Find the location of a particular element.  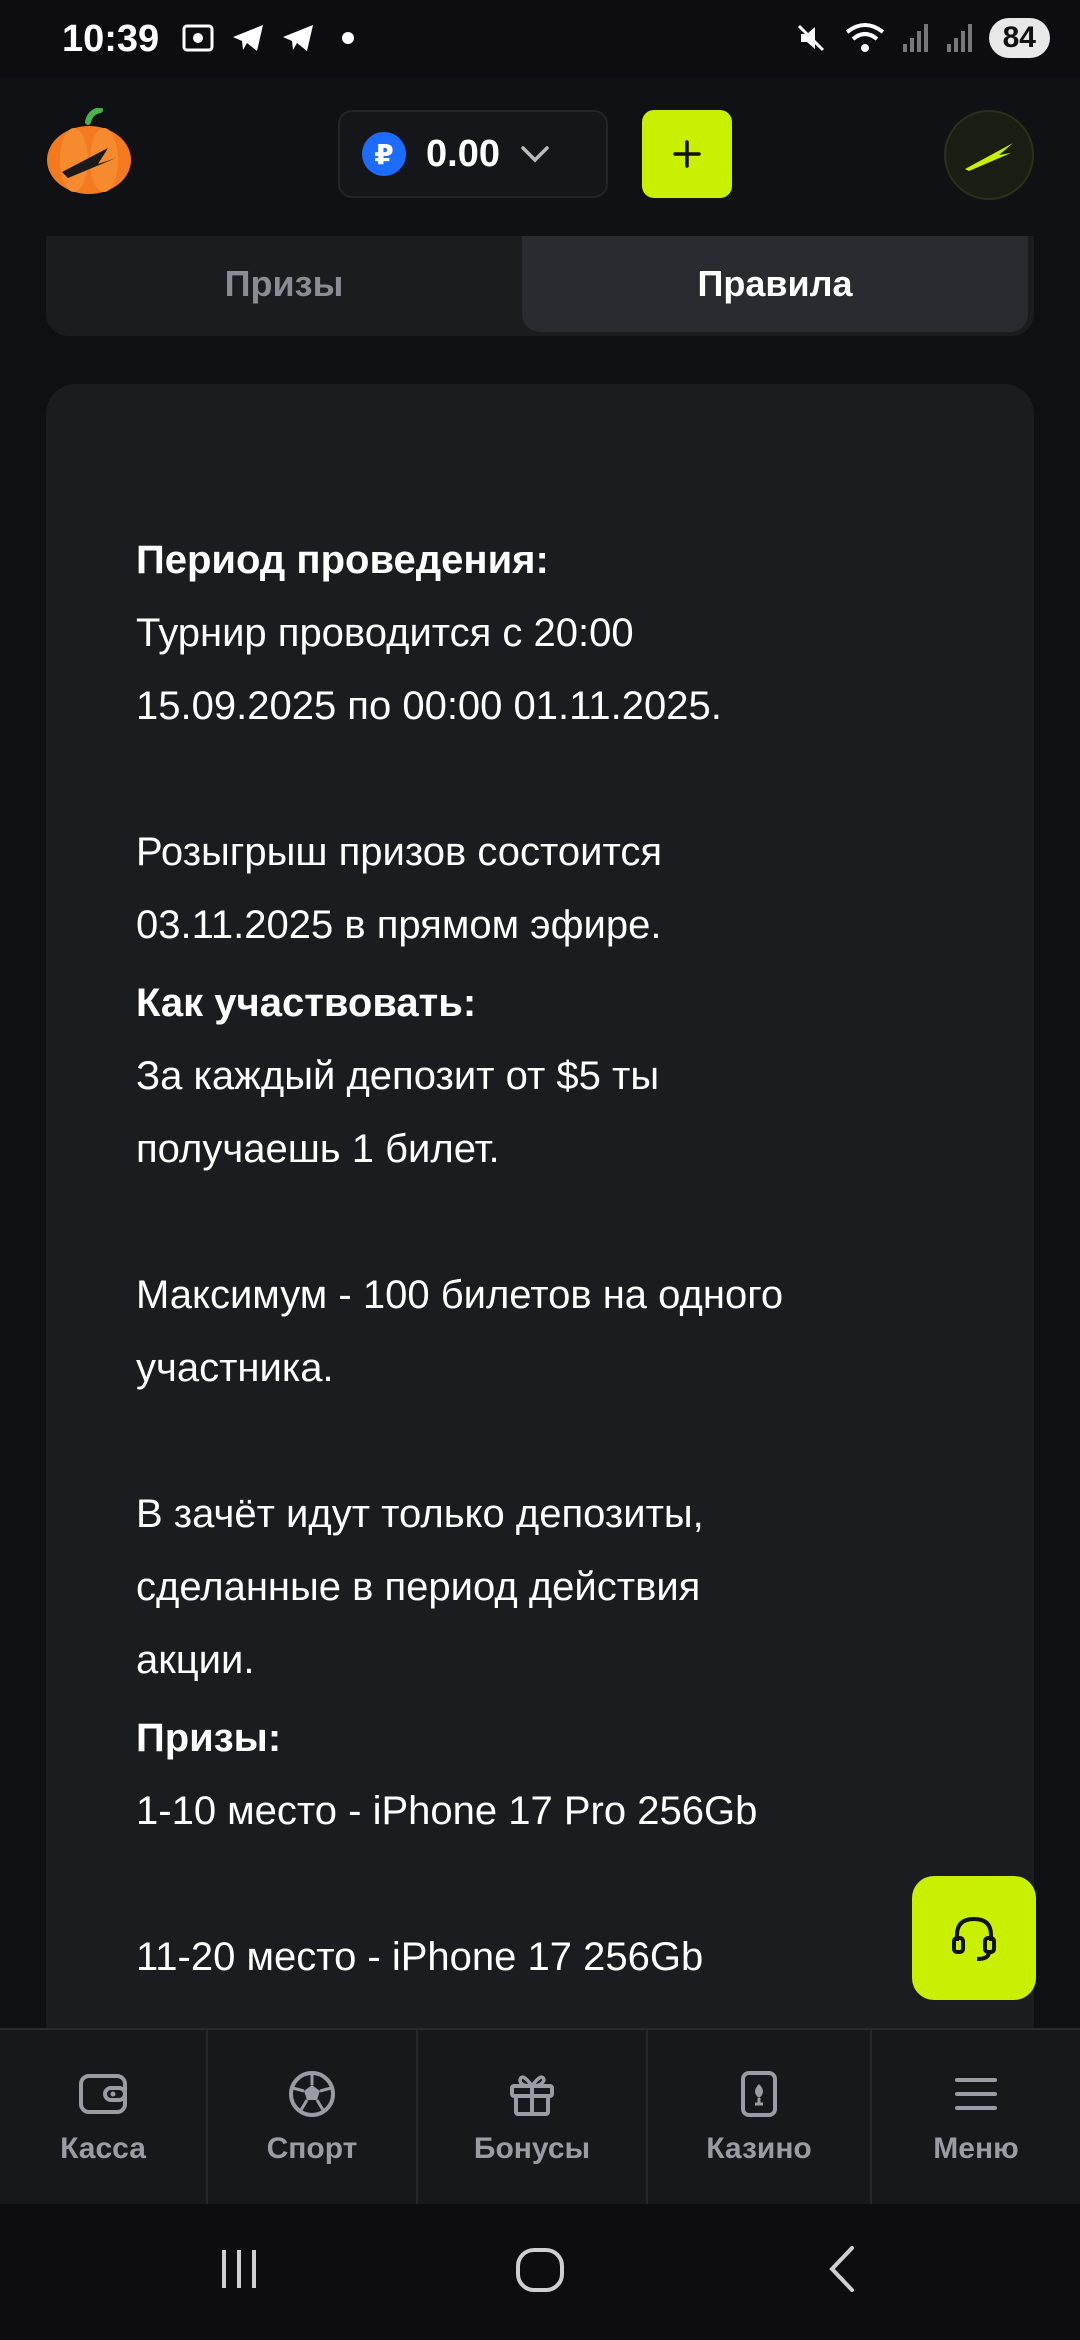

deposit-add-button is located at coordinates (687, 154).